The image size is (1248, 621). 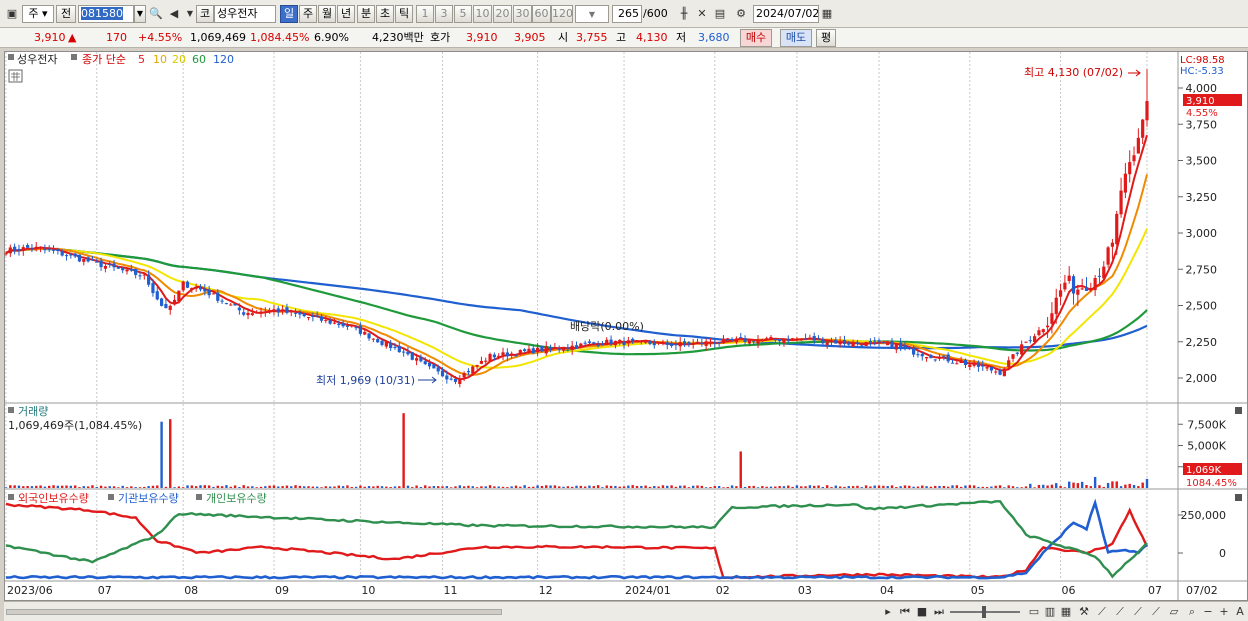 What do you see at coordinates (33, 411) in the screenshot?
I see `volume-title: 거래량` at bounding box center [33, 411].